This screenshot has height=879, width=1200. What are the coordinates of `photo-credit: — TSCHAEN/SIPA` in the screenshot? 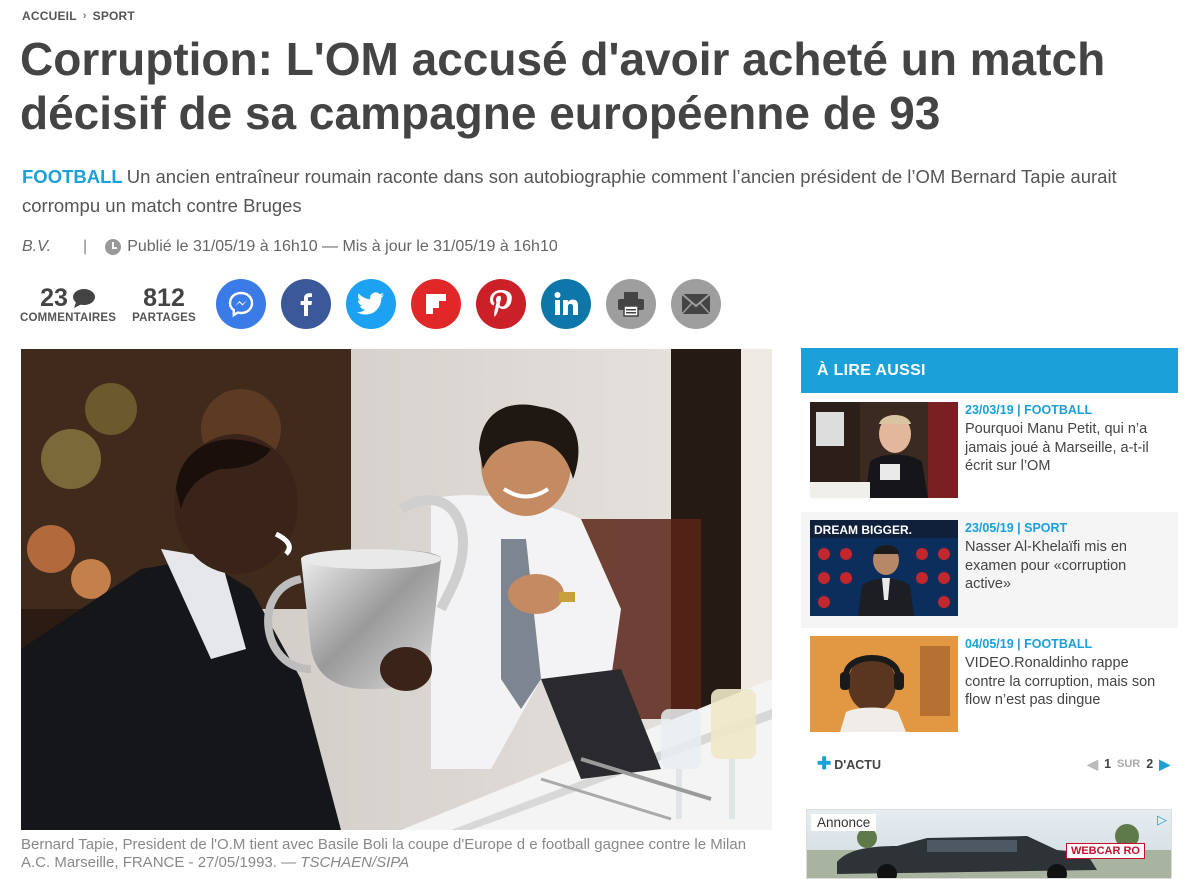 It's located at (345, 862).